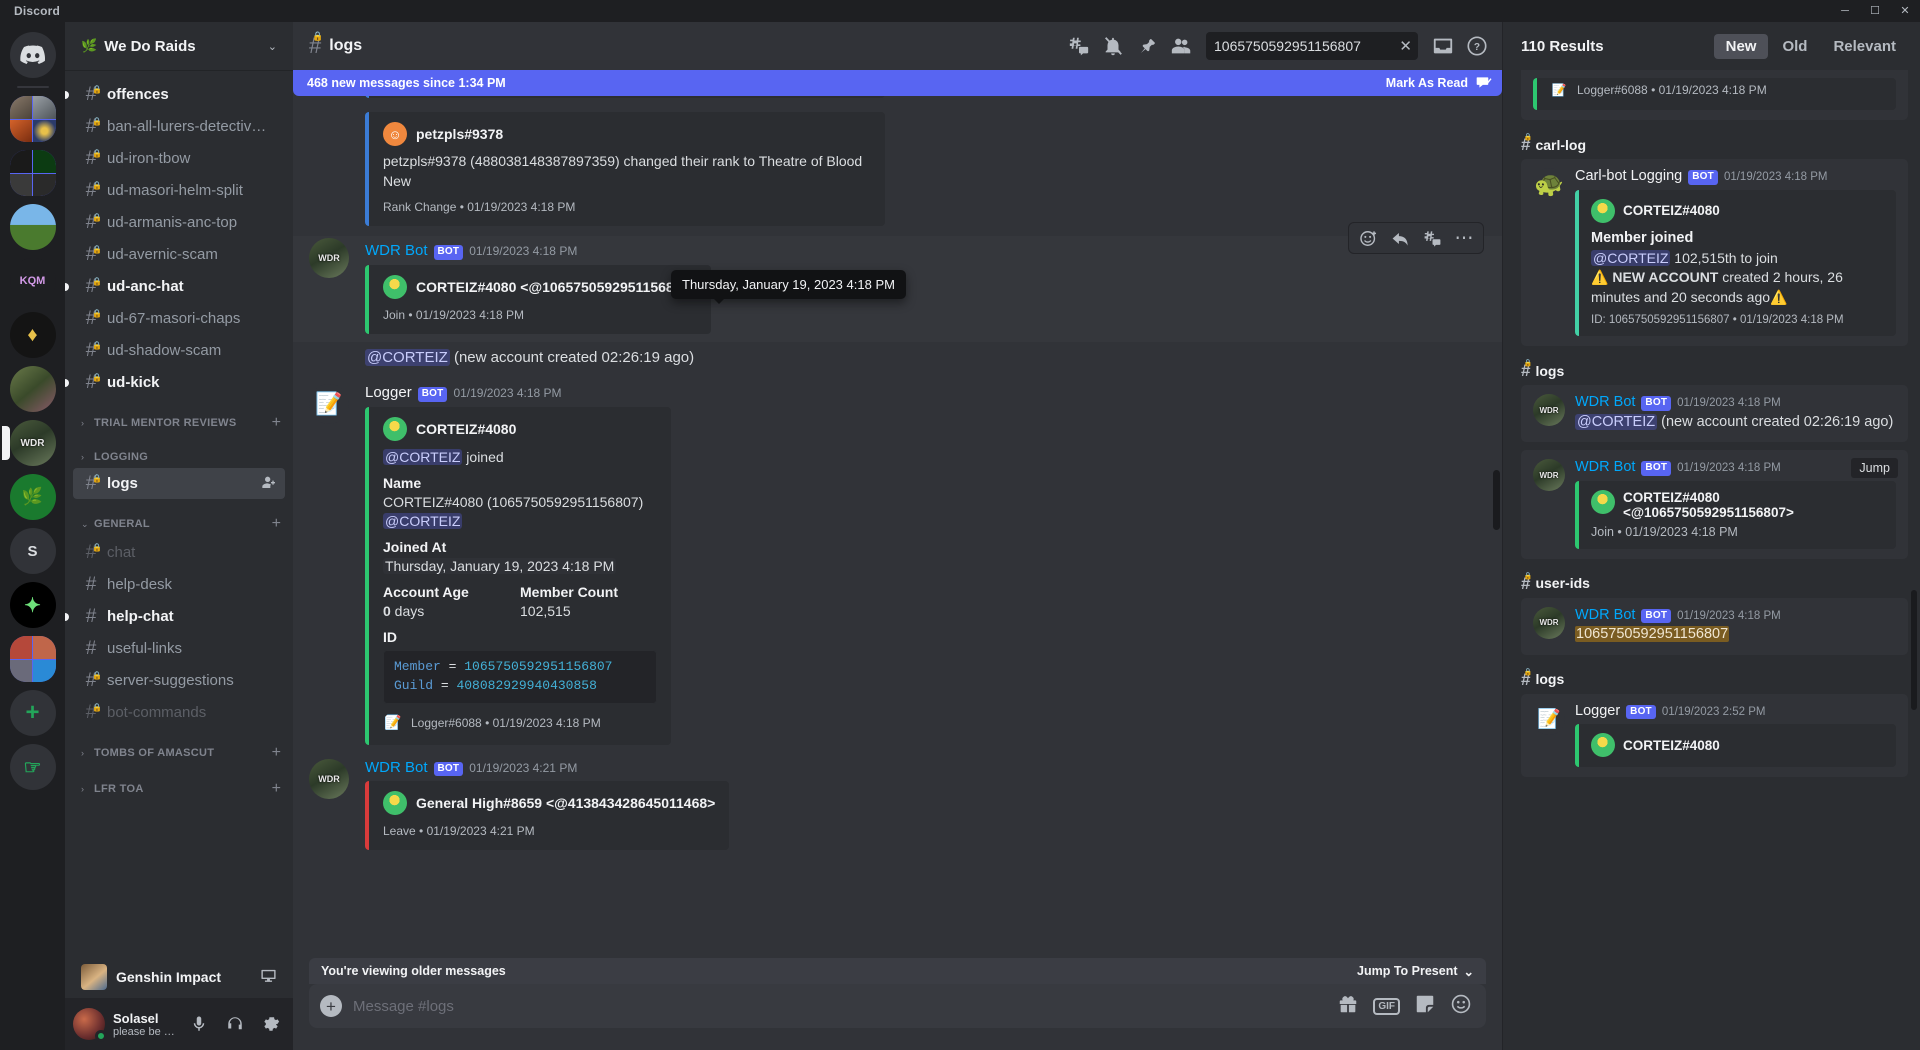  I want to click on message-input: Message #logs, so click(845, 1006).